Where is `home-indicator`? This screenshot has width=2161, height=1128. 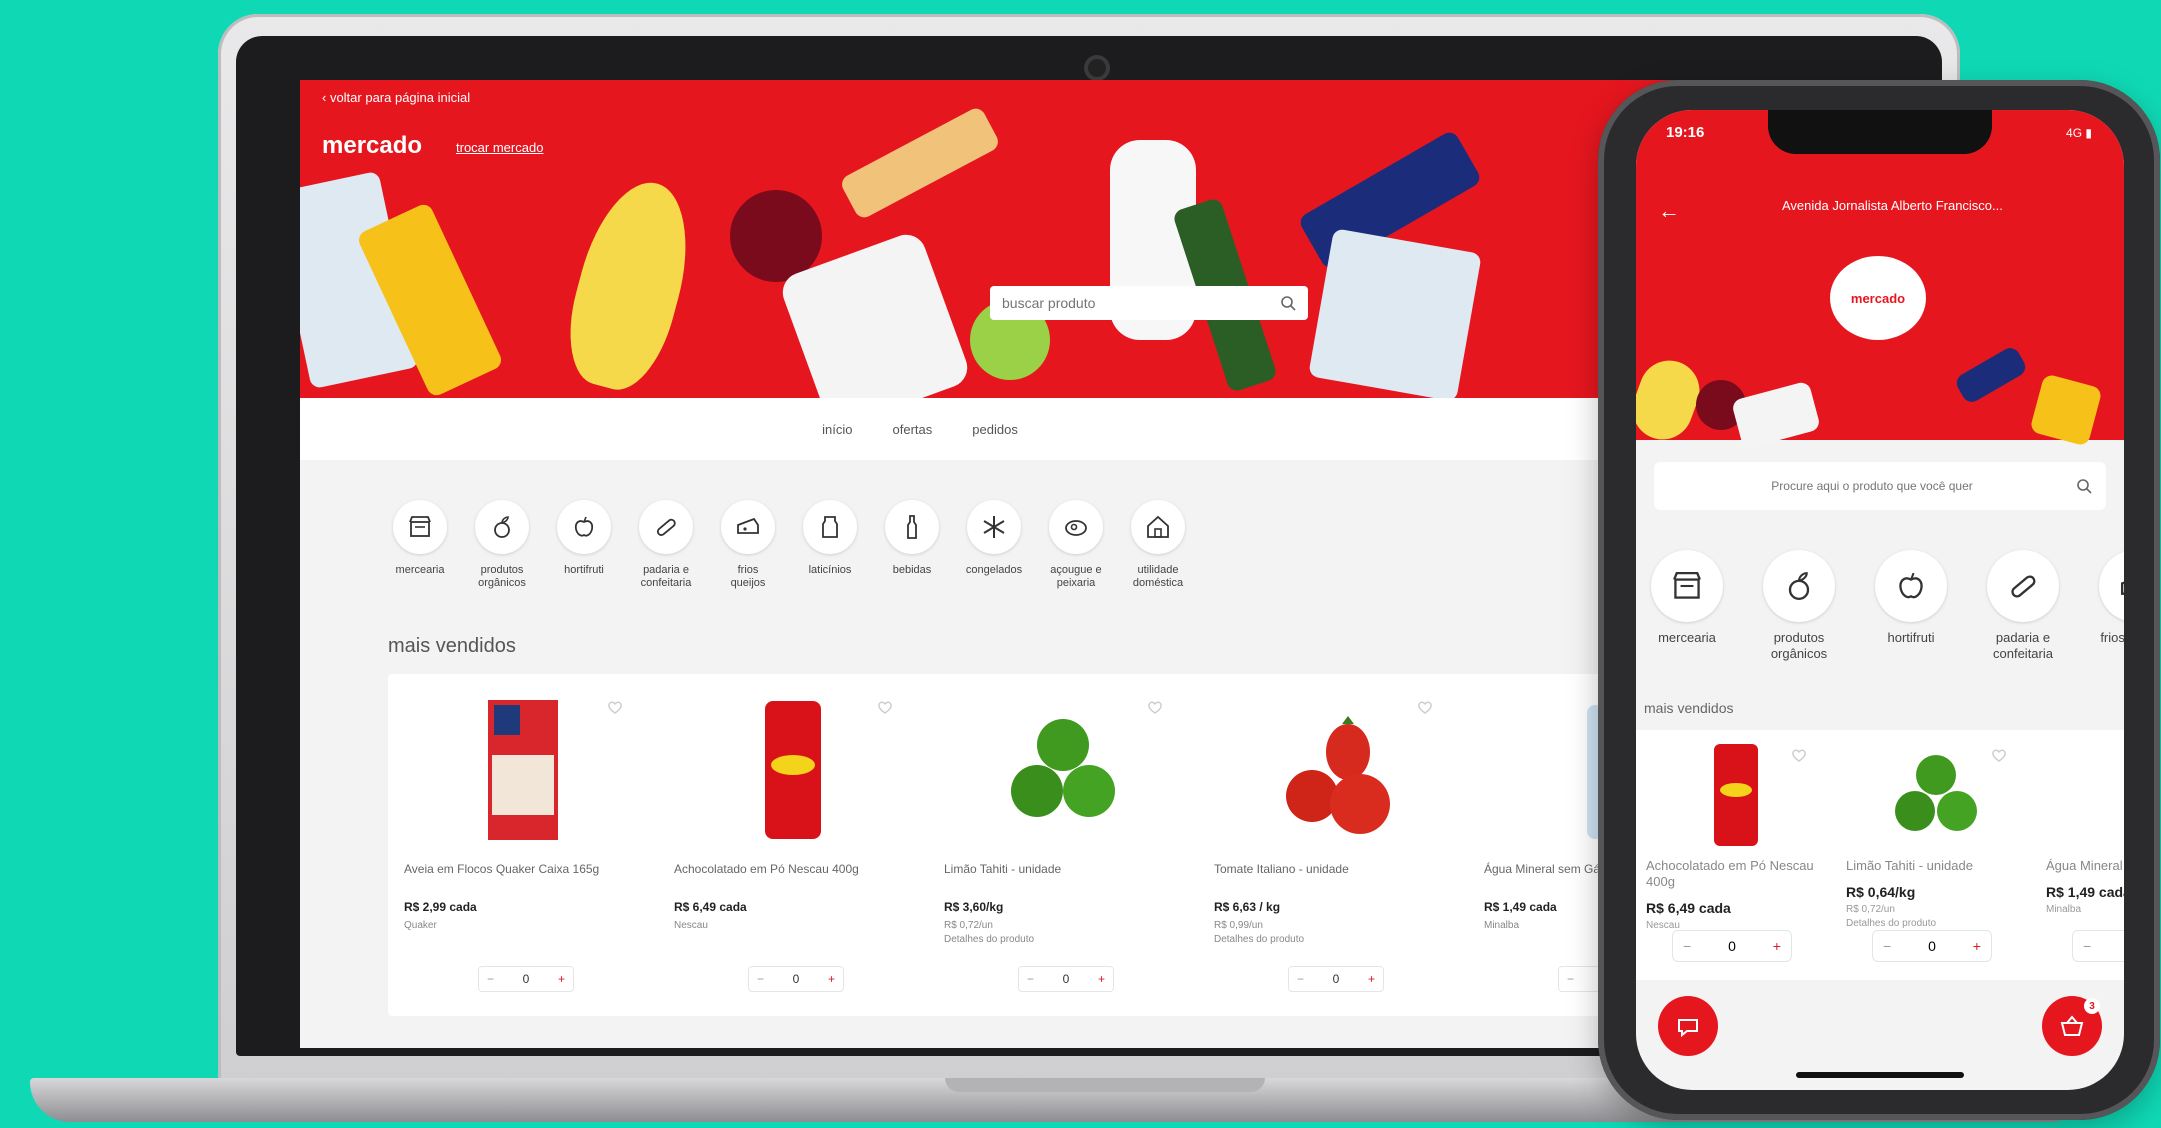 home-indicator is located at coordinates (1880, 1075).